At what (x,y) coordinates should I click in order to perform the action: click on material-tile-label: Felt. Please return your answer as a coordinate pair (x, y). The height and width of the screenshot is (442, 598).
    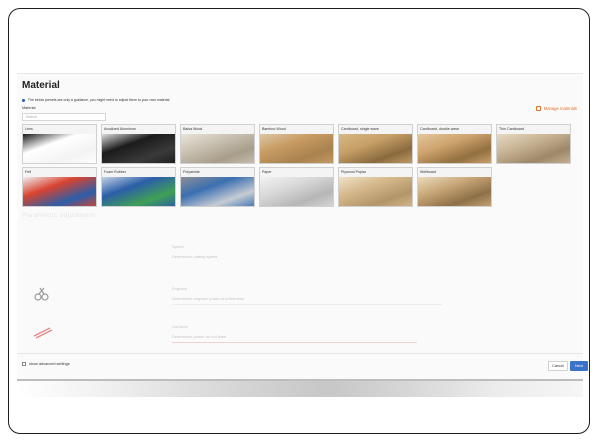
    Looking at the image, I should click on (59, 172).